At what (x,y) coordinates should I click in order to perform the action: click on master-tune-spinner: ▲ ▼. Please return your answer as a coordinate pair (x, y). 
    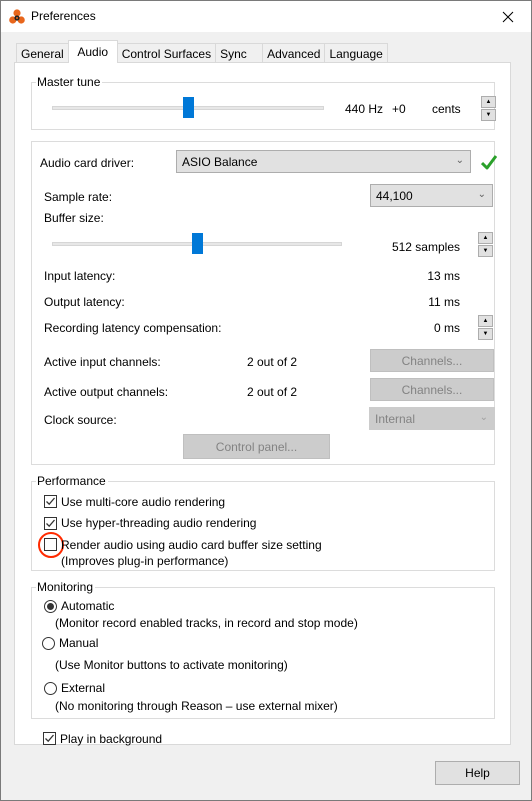
    Looking at the image, I should click on (488, 108).